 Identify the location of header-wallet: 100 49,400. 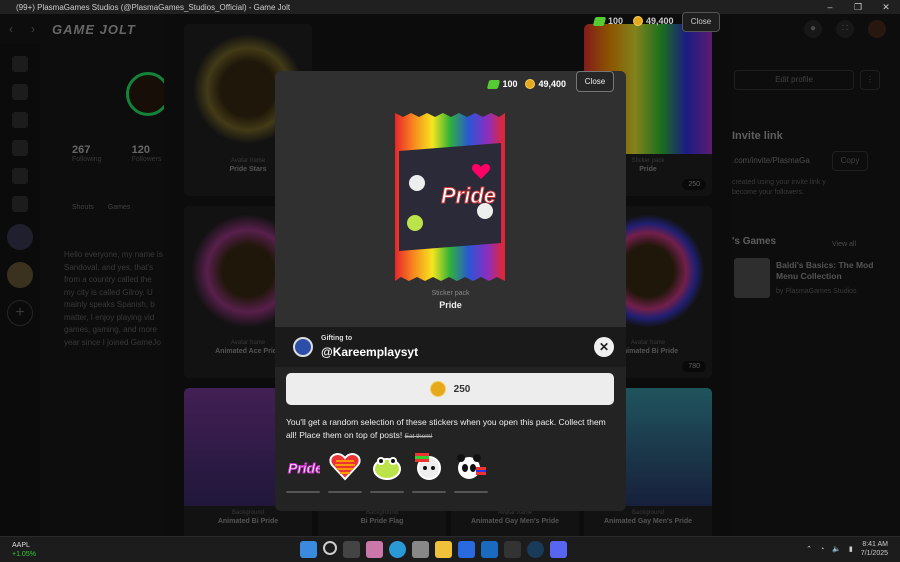
(633, 21).